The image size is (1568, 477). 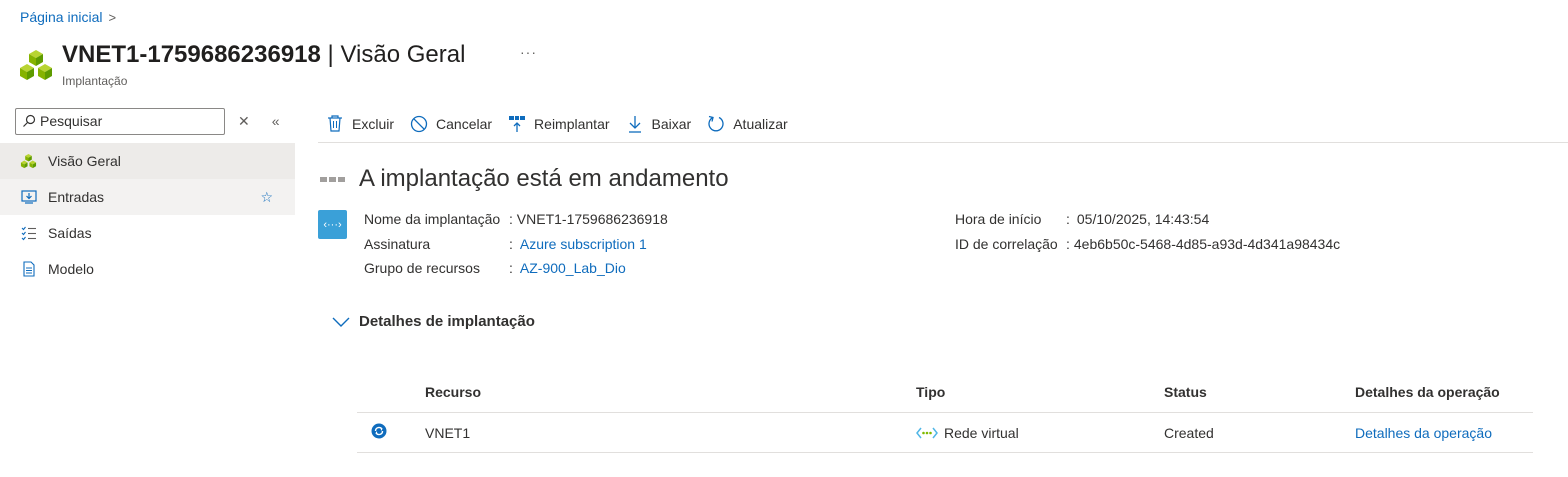 I want to click on breadcrumb: Página inicial >, so click(x=68, y=17).